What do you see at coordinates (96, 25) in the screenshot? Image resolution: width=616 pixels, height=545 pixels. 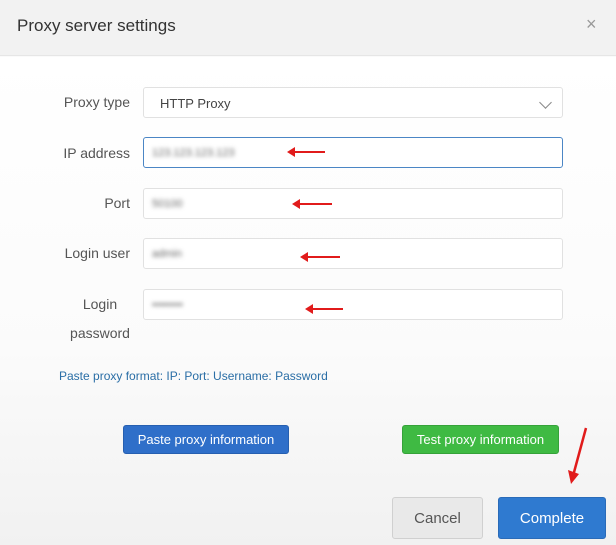 I see `dialog-title: Proxy server settings` at bounding box center [96, 25].